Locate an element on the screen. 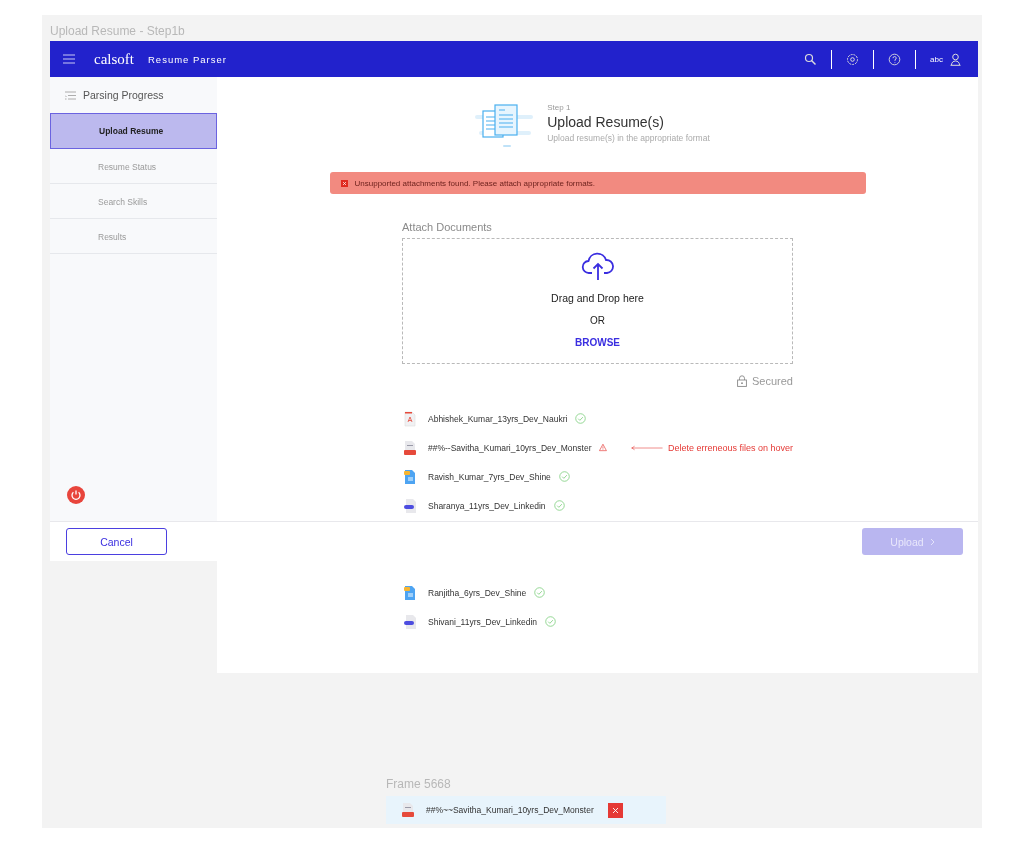 This screenshot has width=1024, height=855. file-name: Sharanya_11yrs_Dev_Linkedin is located at coordinates (487, 505).